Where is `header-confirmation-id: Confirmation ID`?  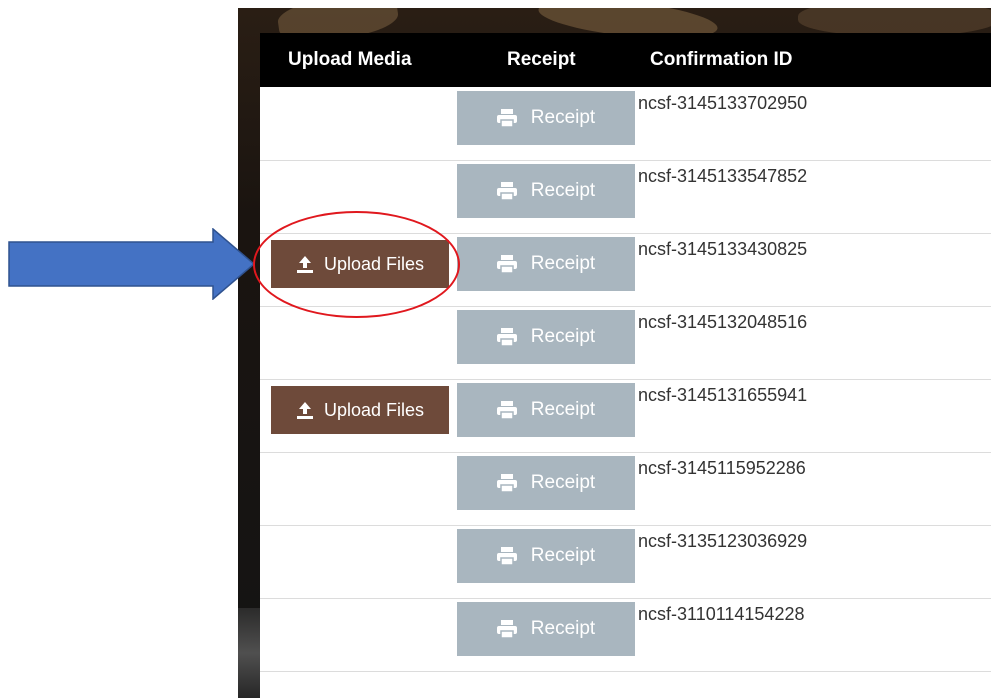
header-confirmation-id: Confirmation ID is located at coordinates (721, 59).